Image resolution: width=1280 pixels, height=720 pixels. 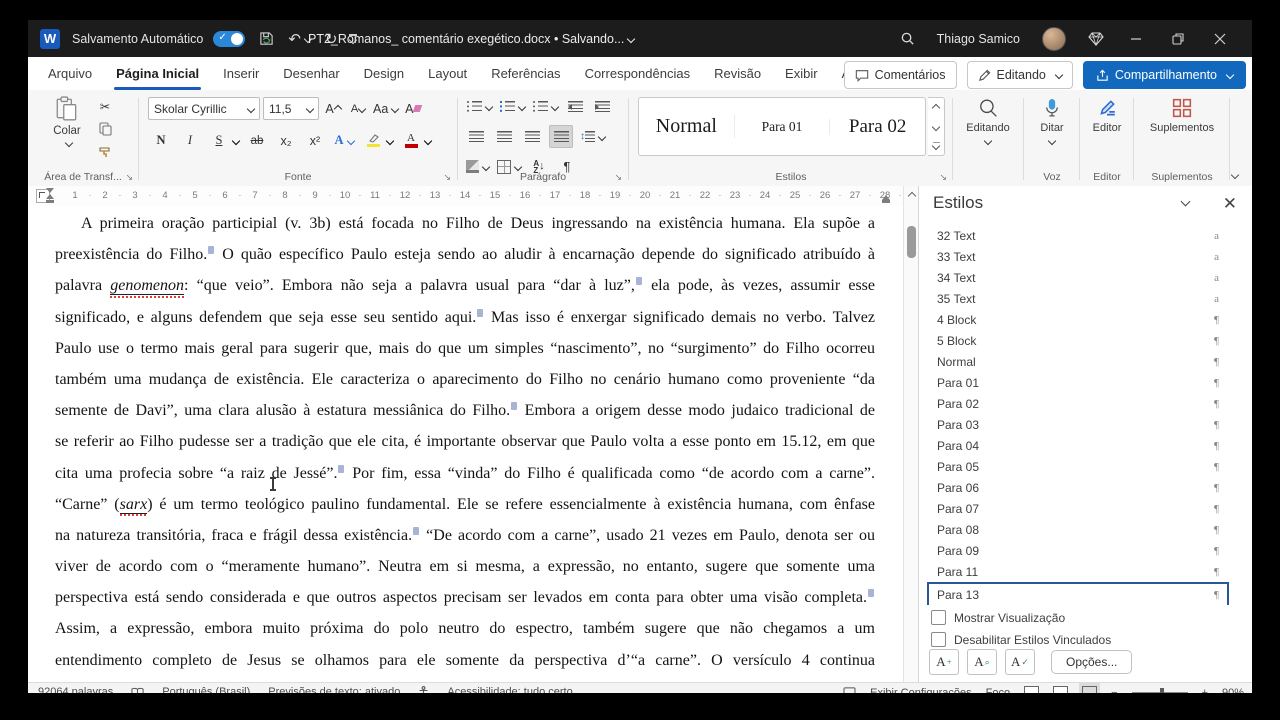 I want to click on scrollbar-thumb, so click(x=911, y=242).